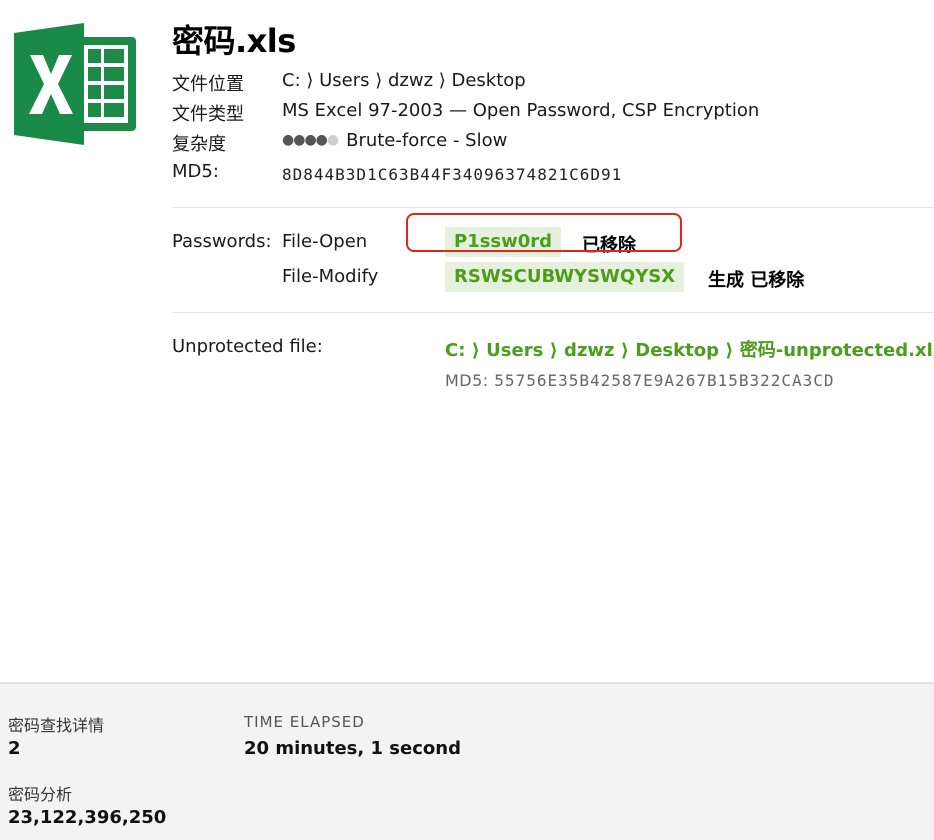  Describe the element at coordinates (756, 280) in the screenshot. I see `password-status-modify: 生成 已移除` at that location.